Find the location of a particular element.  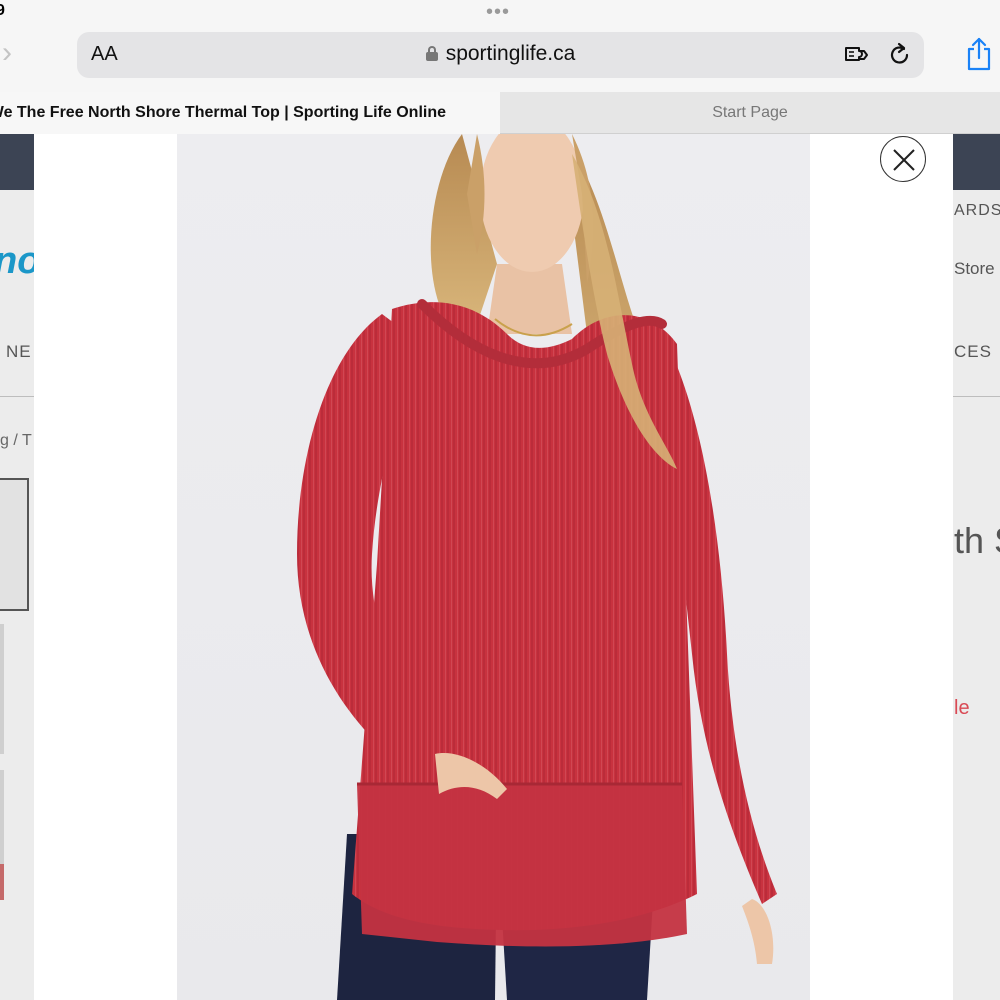

lock-icon is located at coordinates (431, 53).